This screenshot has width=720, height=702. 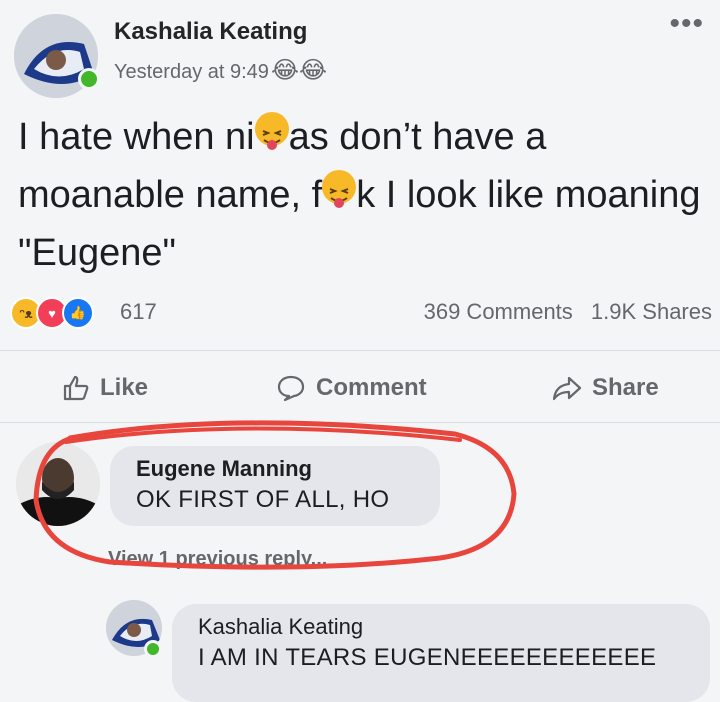 I want to click on like-button: Like, so click(x=105, y=388).